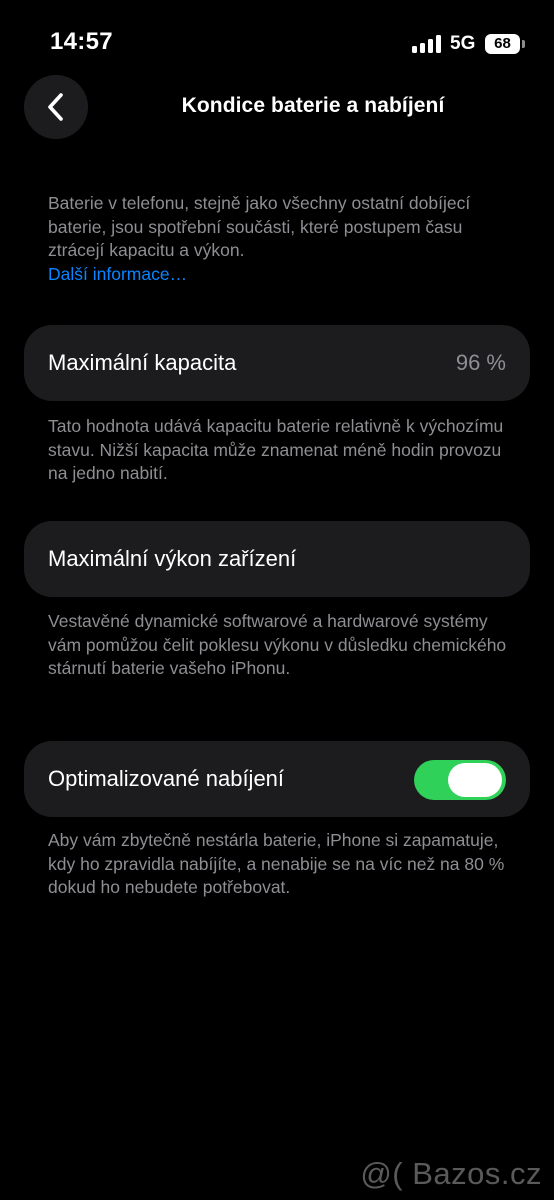 The width and height of the screenshot is (554, 1200). What do you see at coordinates (451, 1173) in the screenshot?
I see `watermark: @( Bazos.cz` at bounding box center [451, 1173].